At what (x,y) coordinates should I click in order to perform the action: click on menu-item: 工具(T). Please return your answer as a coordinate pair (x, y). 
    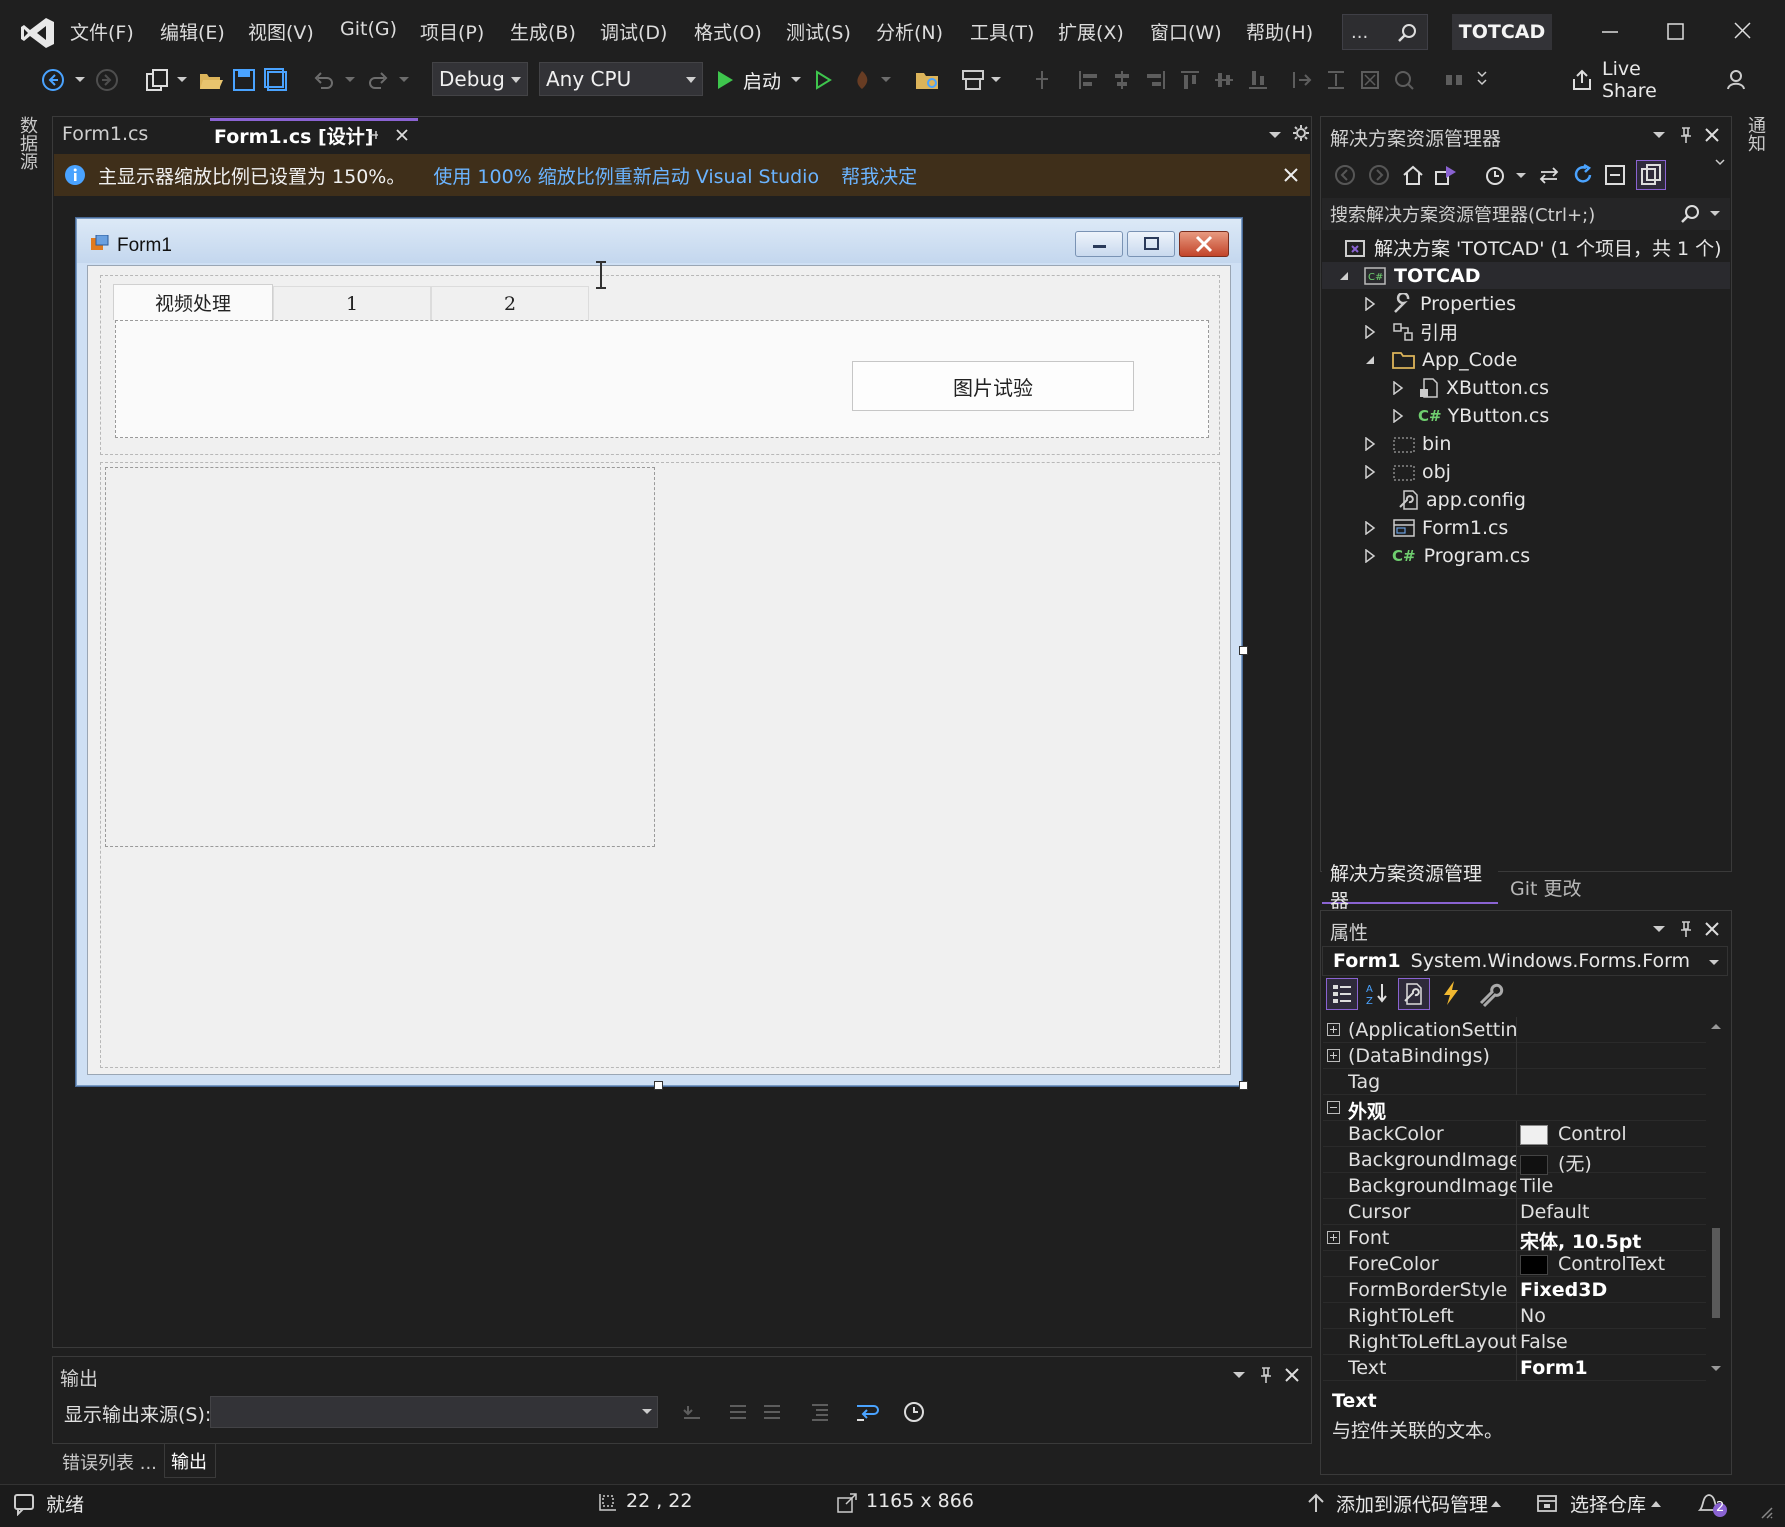
    Looking at the image, I should click on (1002, 31).